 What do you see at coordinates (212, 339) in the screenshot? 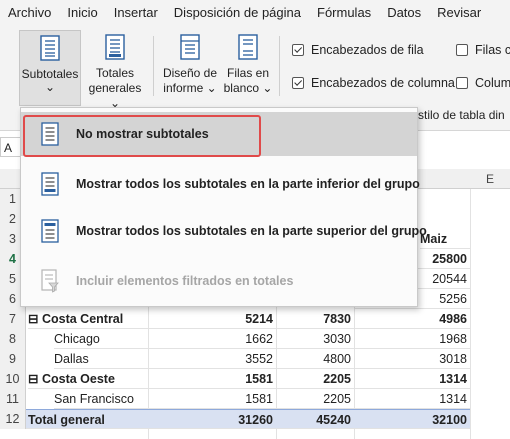
I see `cell-value: 1662` at bounding box center [212, 339].